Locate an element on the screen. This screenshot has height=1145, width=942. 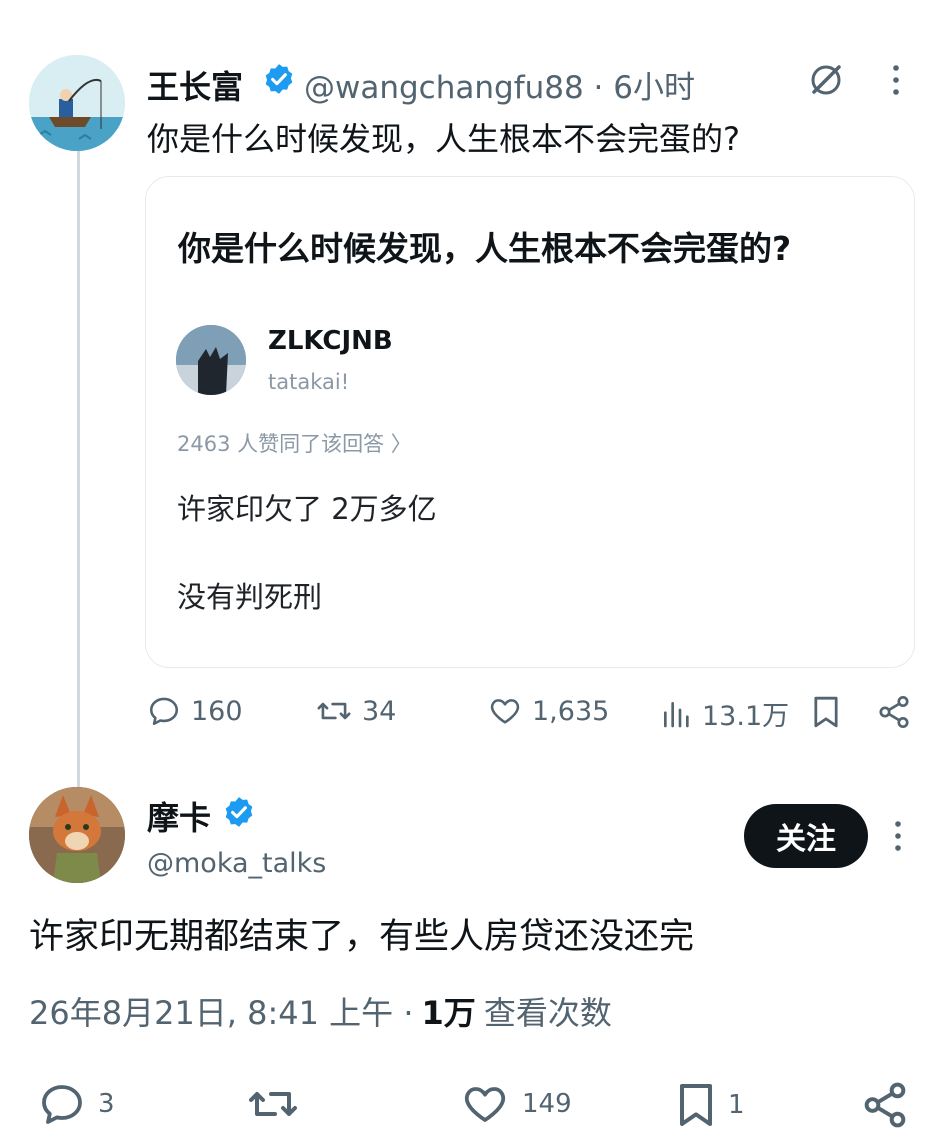
repost-button: 34 is located at coordinates (356, 711).